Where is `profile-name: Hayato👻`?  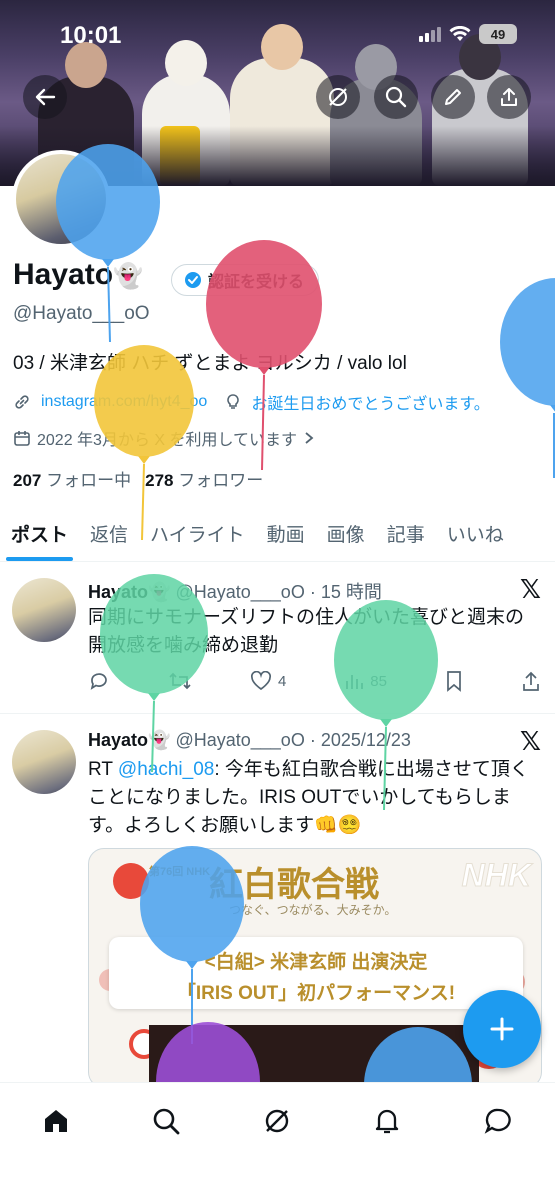
profile-name: Hayato👻 is located at coordinates (78, 275).